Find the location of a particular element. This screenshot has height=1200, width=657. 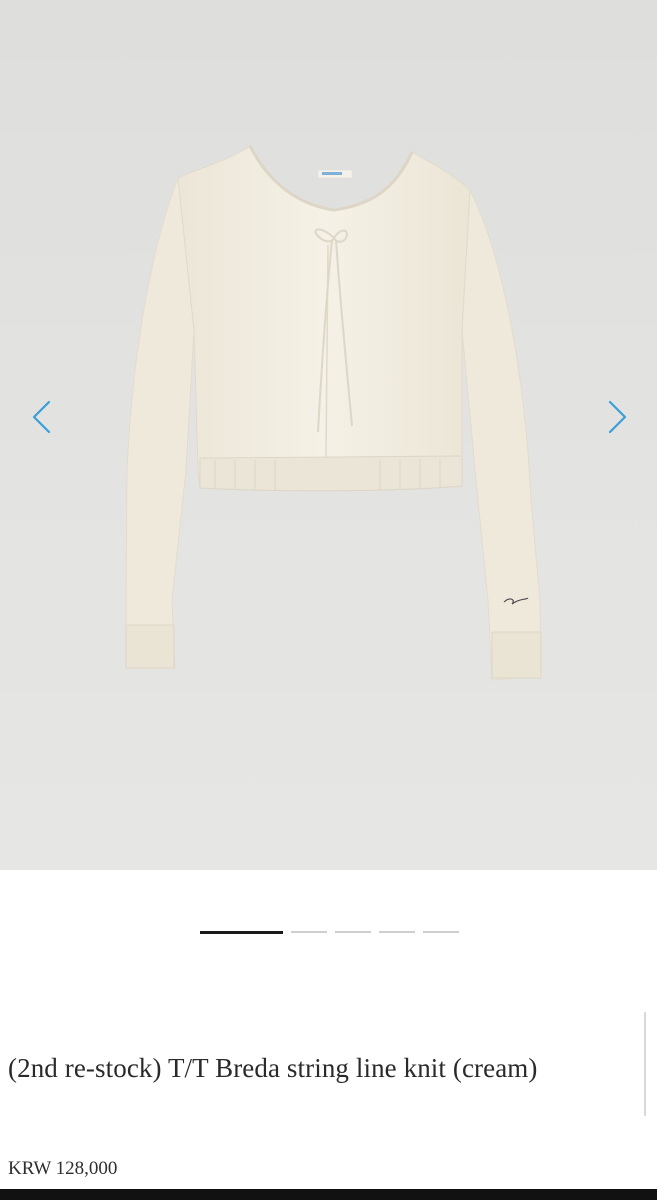

chevron-left-icon is located at coordinates (41, 417).